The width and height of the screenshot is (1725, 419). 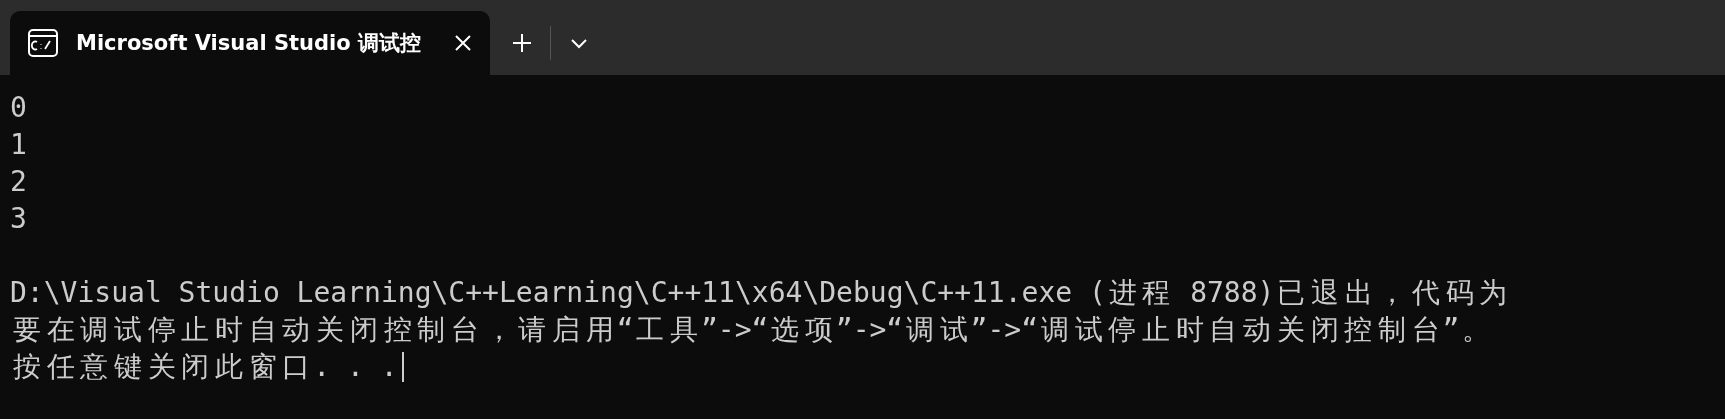 I want to click on console-line: 按任意键关闭此窗口. . ., so click(x=204, y=367).